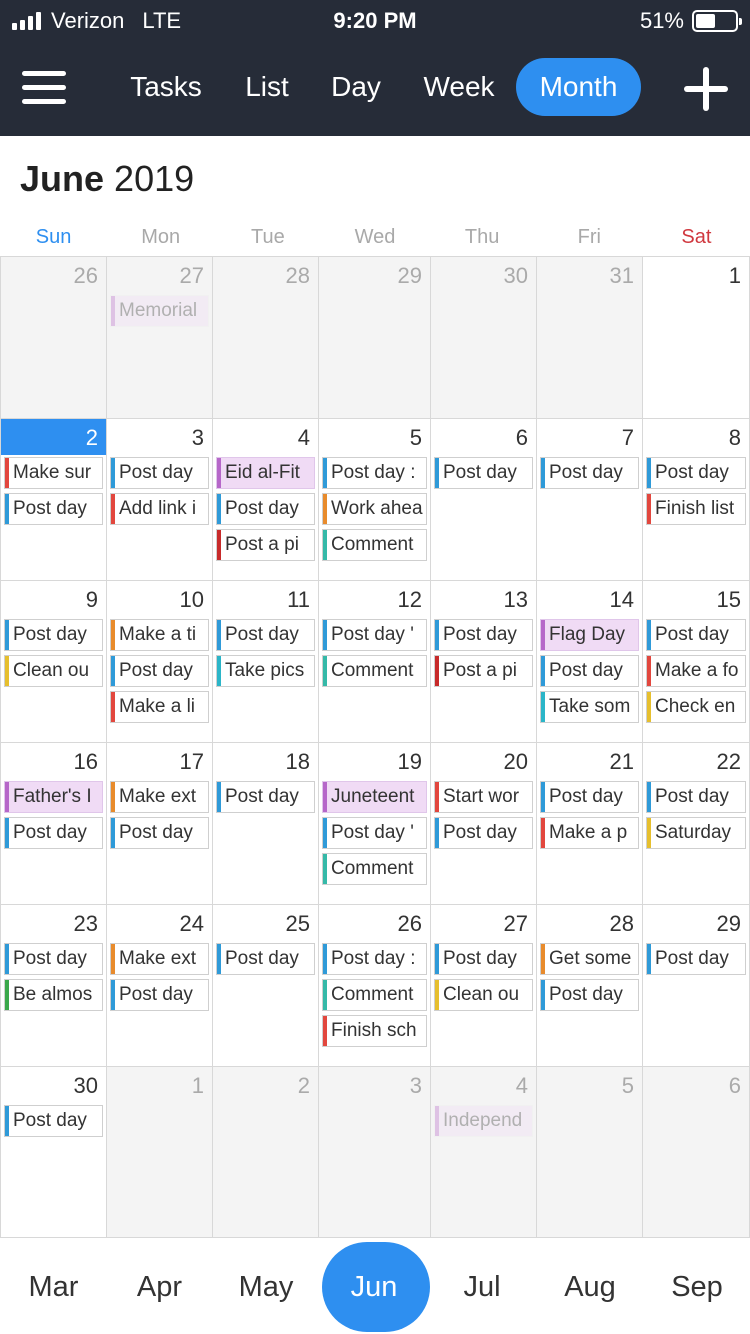  I want to click on holiday-event: Flag Day, so click(589, 635).